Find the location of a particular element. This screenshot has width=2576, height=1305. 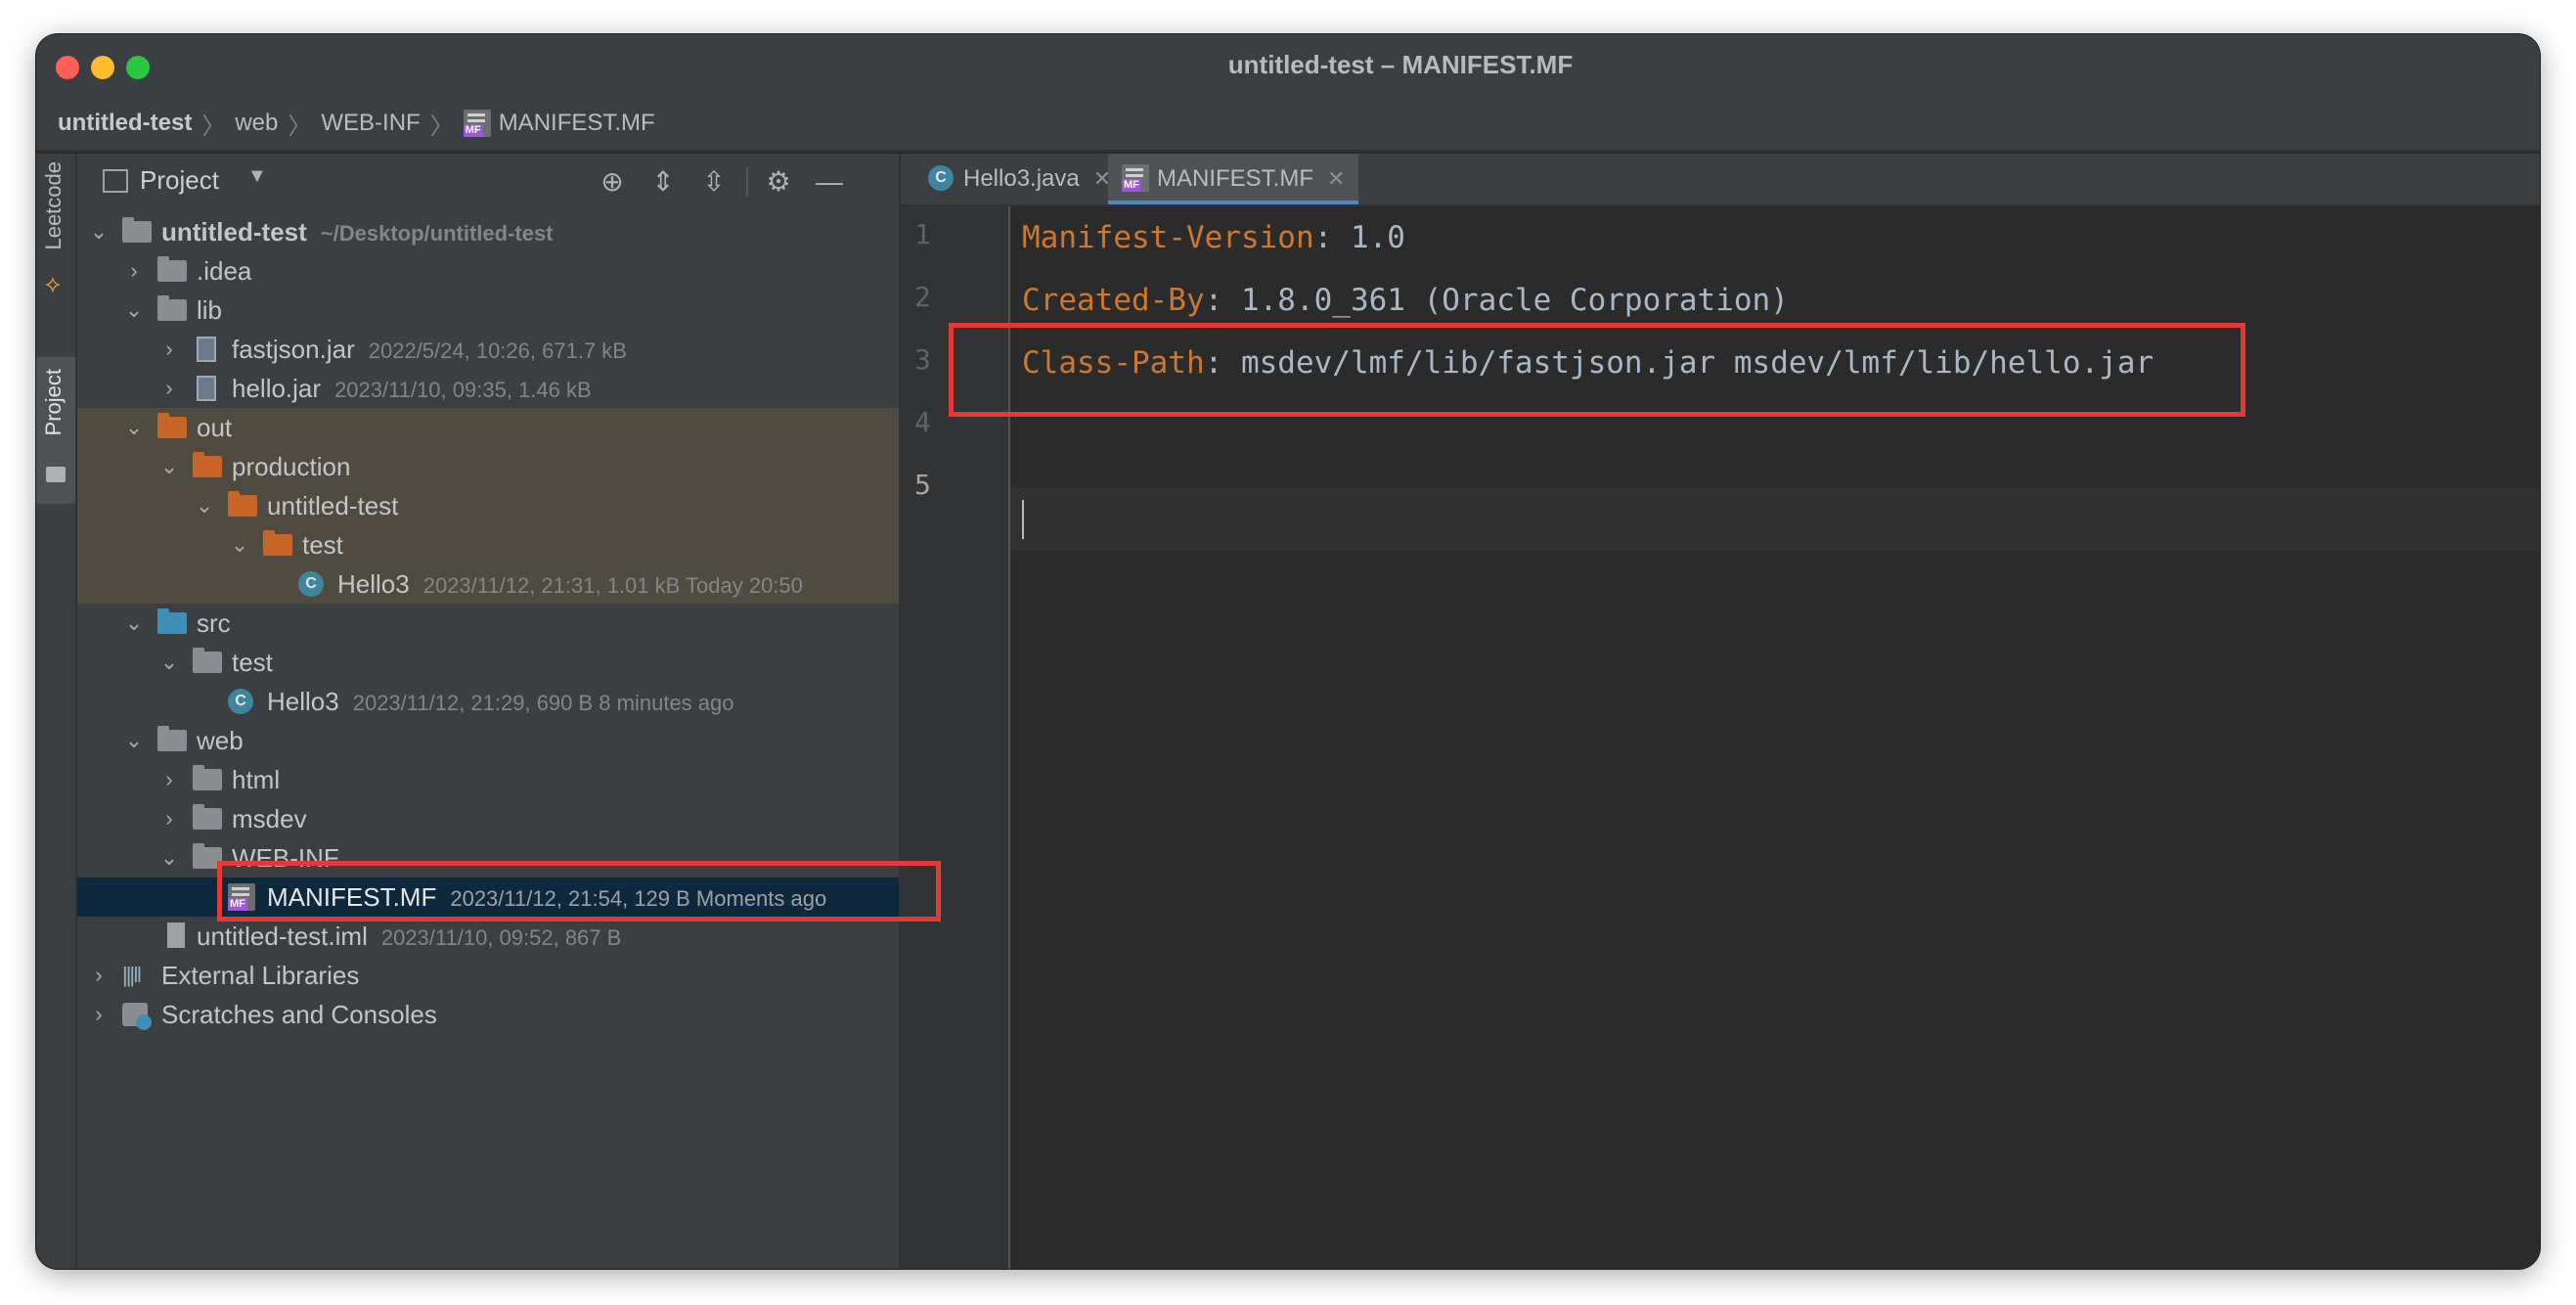

code-line-1: Manifest-Version: 1.0 is located at coordinates (1214, 237).